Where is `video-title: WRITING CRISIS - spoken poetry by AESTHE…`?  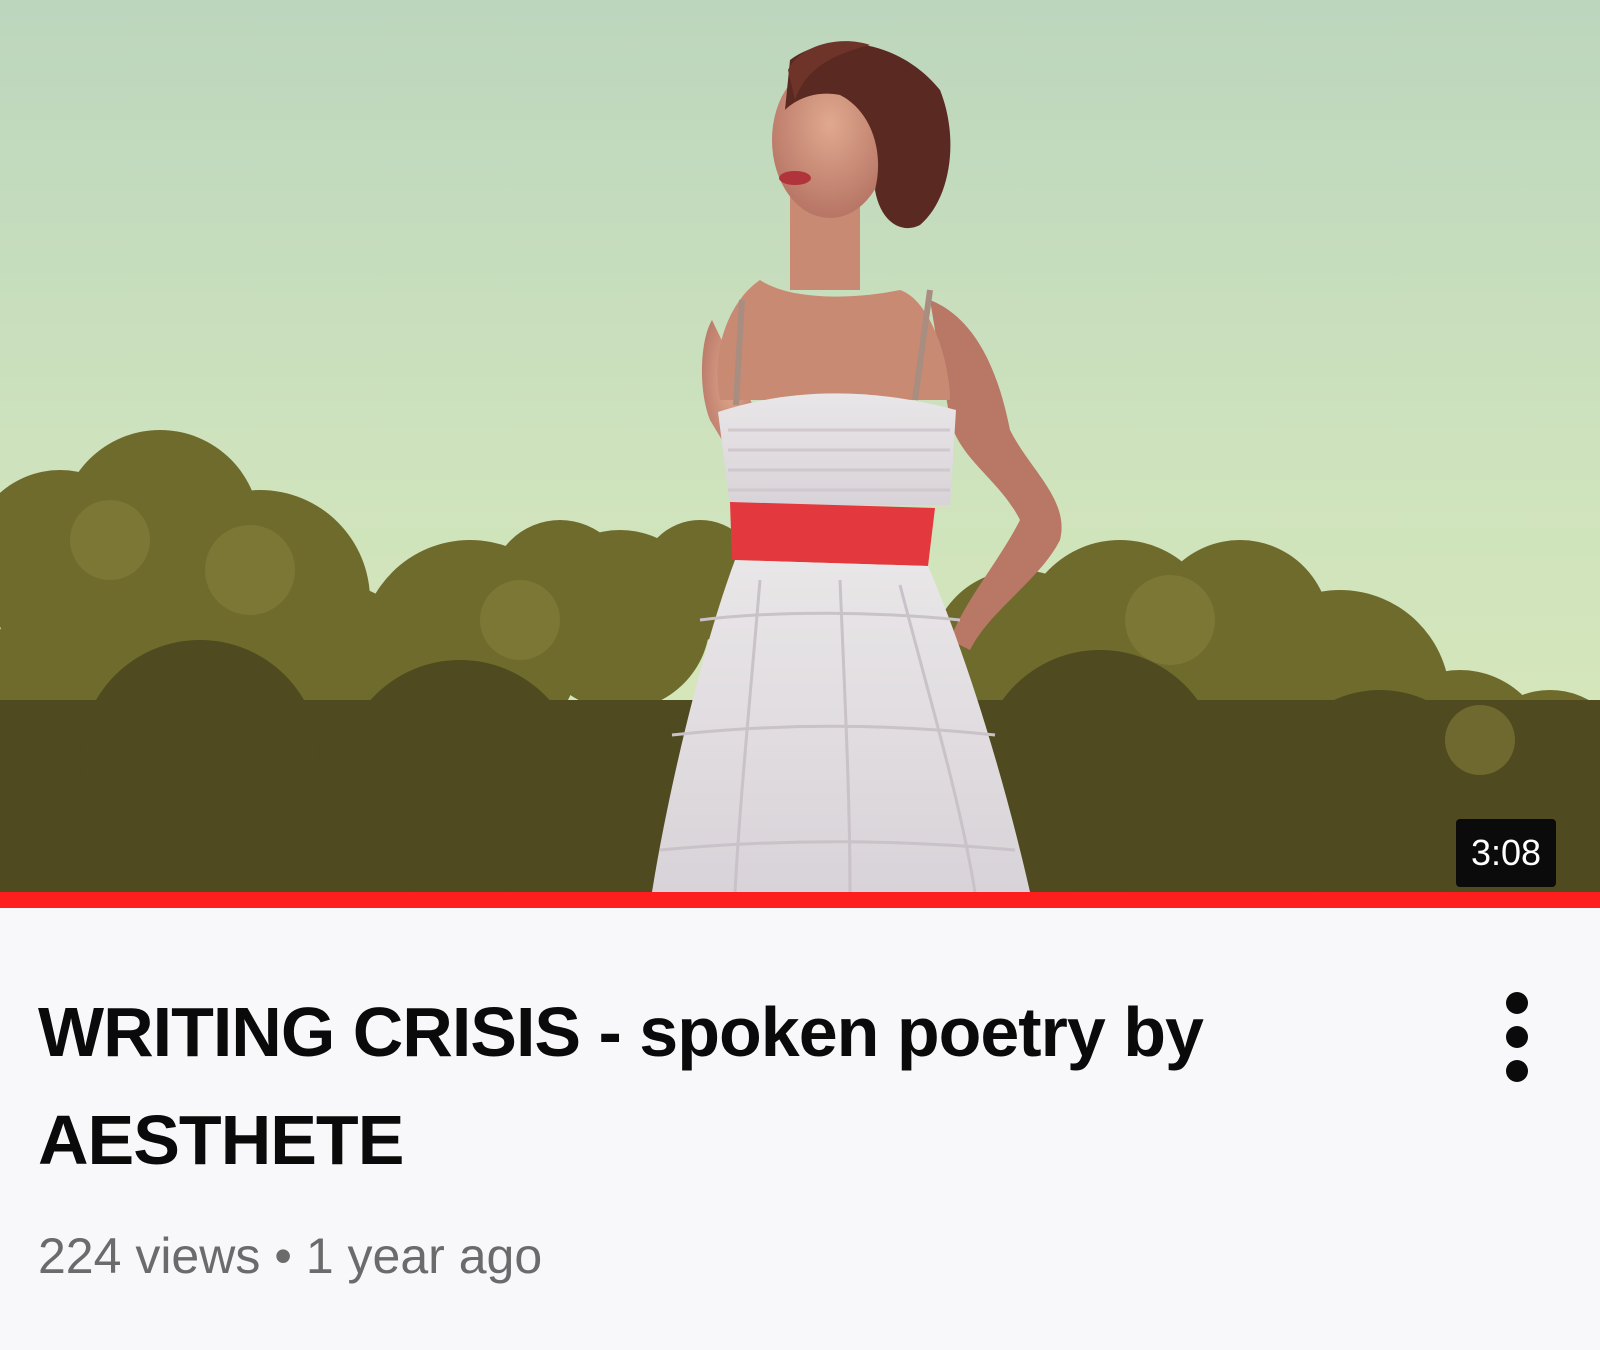
video-title: WRITING CRISIS - spoken poetry by AESTHE… is located at coordinates (658, 1086).